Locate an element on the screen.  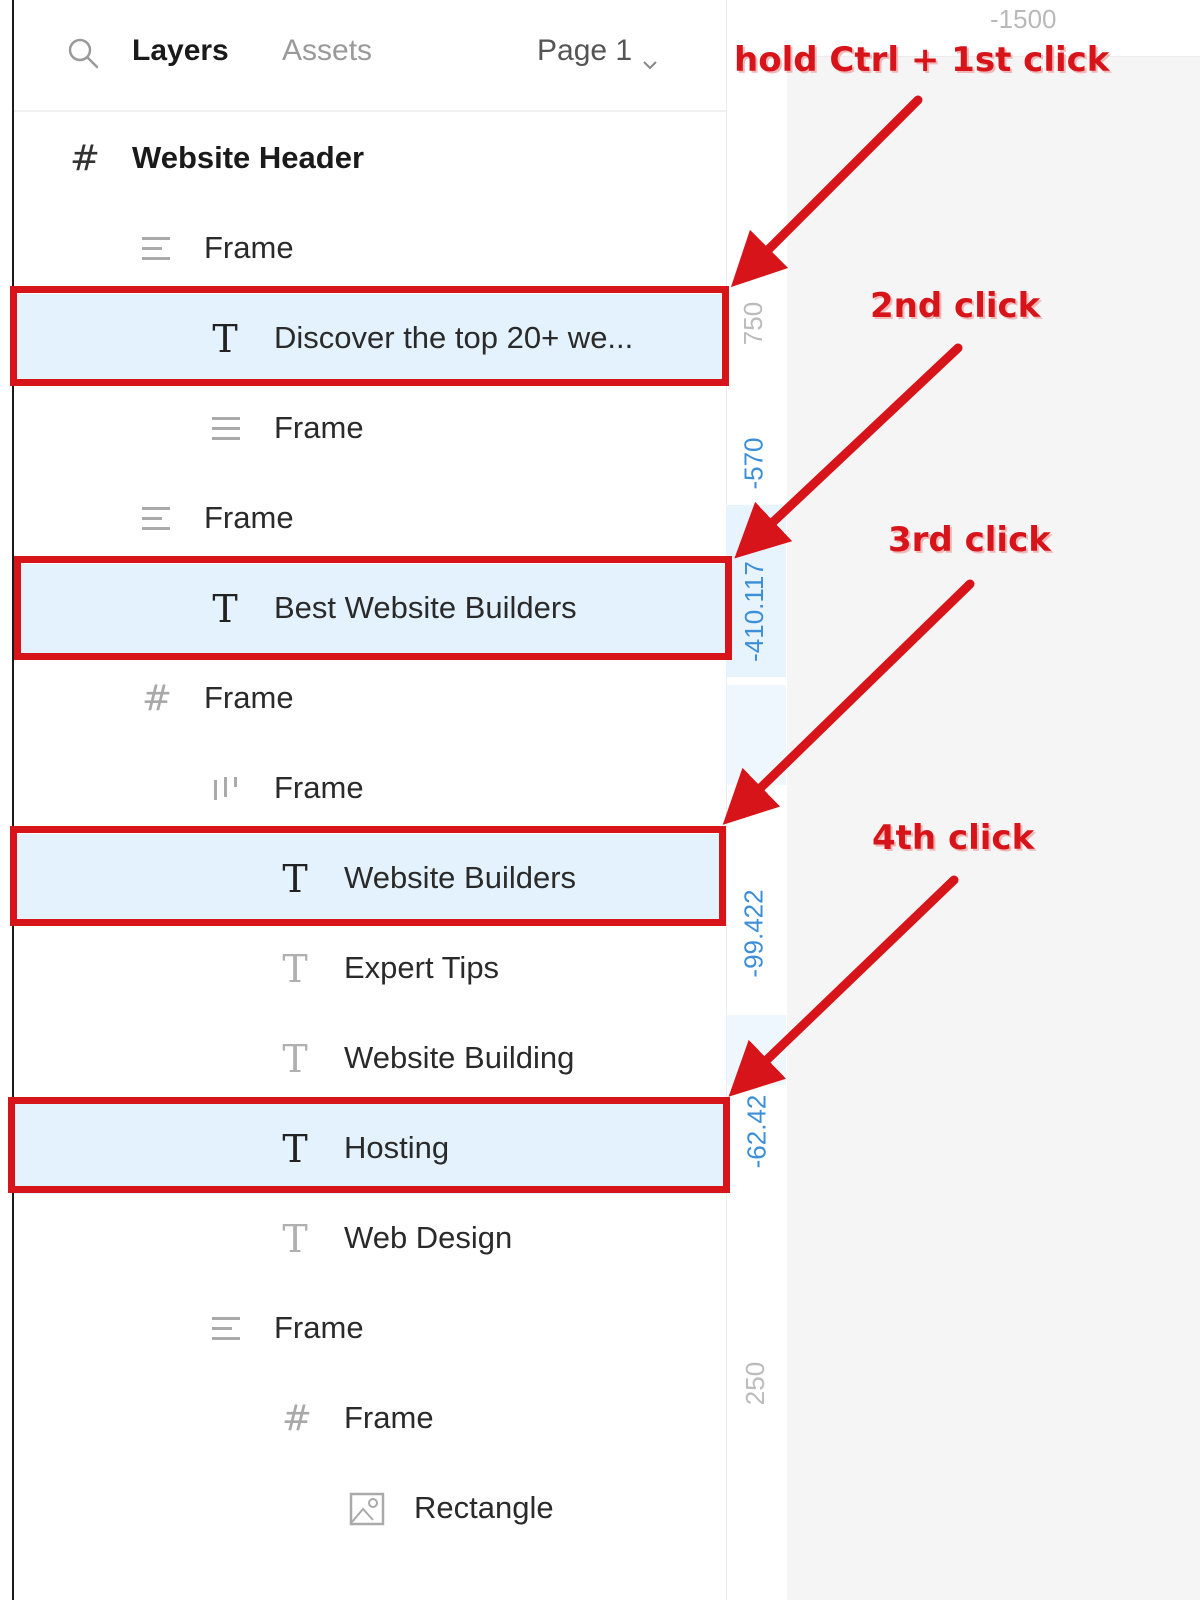
ruler-label: -99.422 is located at coordinates (753, 933).